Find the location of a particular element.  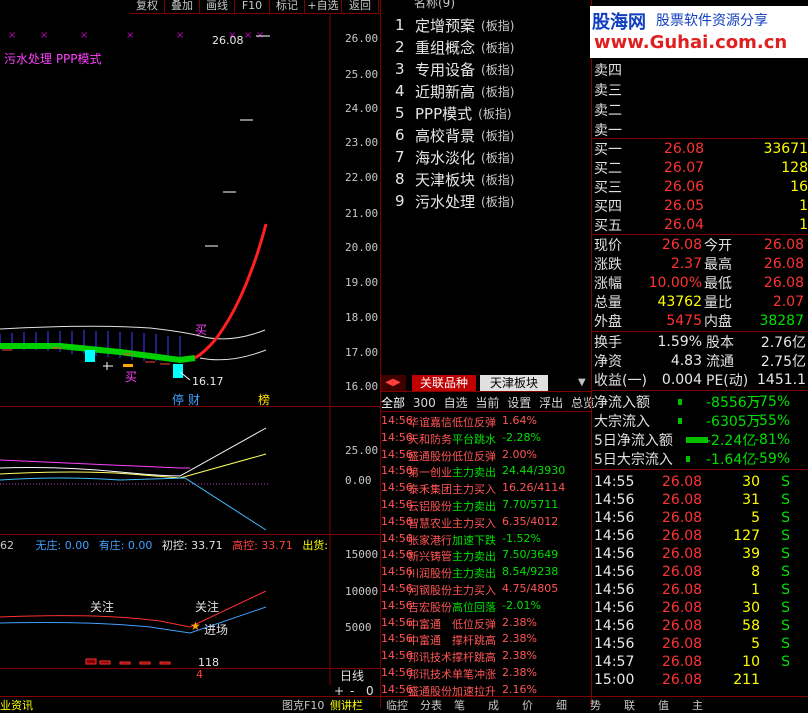

indicator-1-axis-label: 0.00 is located at coordinates (358, 480).